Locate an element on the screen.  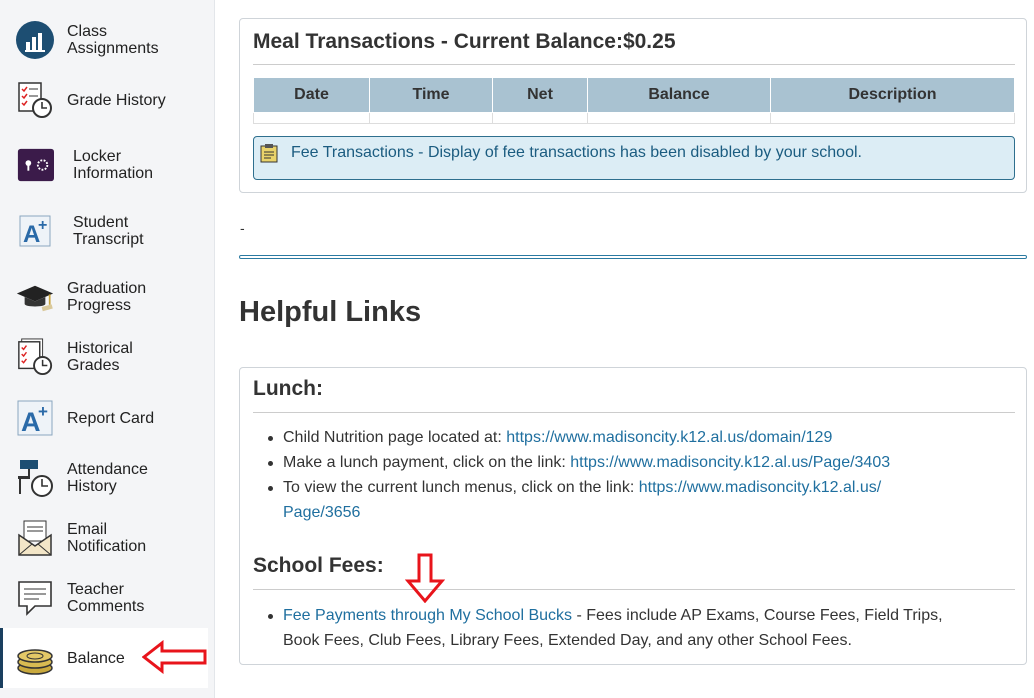
column-header-date: Date is located at coordinates (311, 95).